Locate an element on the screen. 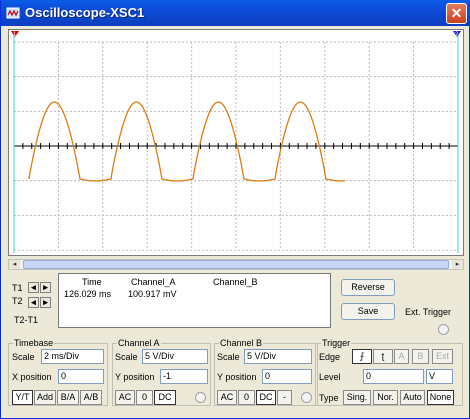 The width and height of the screenshot is (470, 419). channel-b-title: Channel B is located at coordinates (241, 343).